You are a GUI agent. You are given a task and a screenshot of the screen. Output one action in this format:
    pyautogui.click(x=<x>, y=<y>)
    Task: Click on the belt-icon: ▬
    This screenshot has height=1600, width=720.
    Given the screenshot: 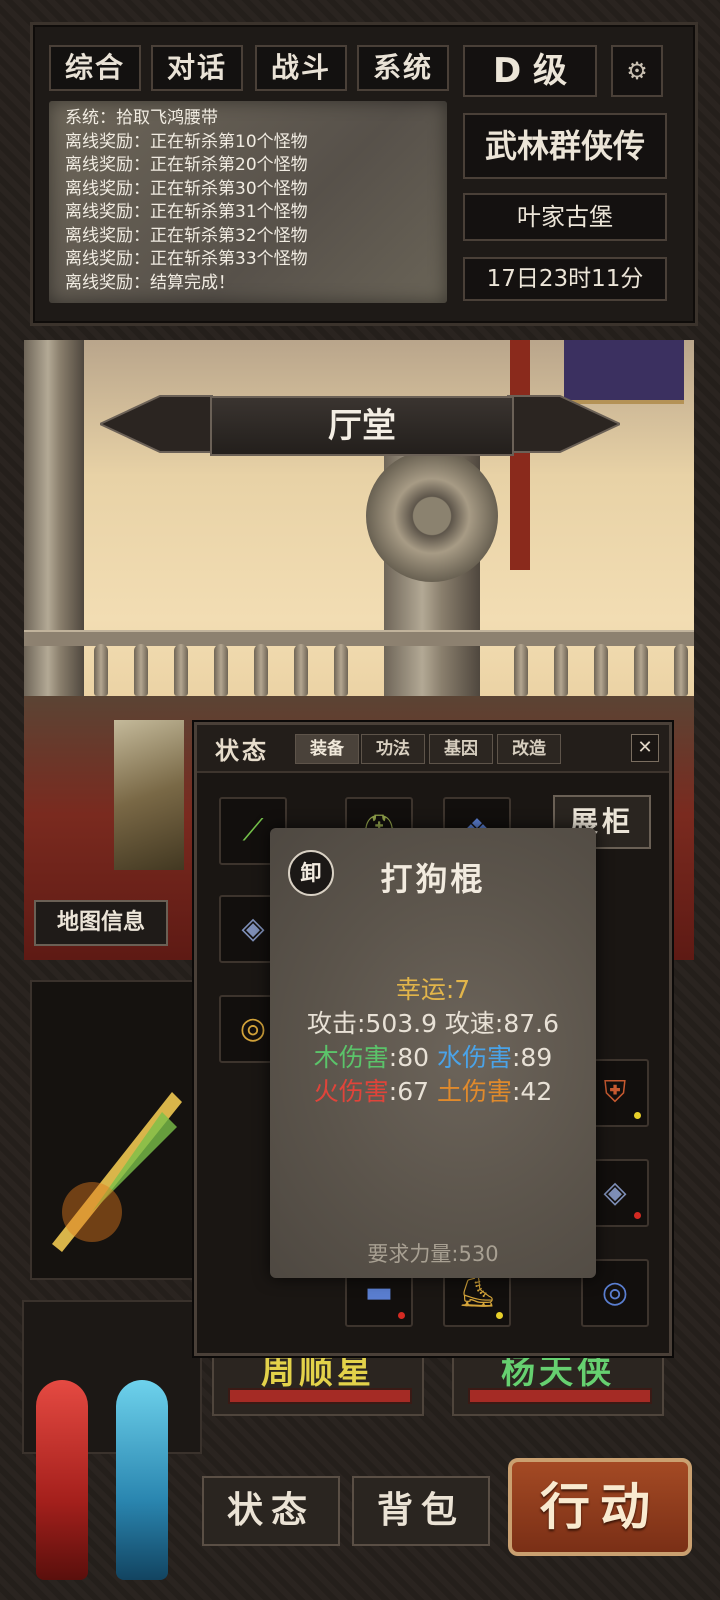 What is the action you would take?
    pyautogui.click(x=379, y=1292)
    